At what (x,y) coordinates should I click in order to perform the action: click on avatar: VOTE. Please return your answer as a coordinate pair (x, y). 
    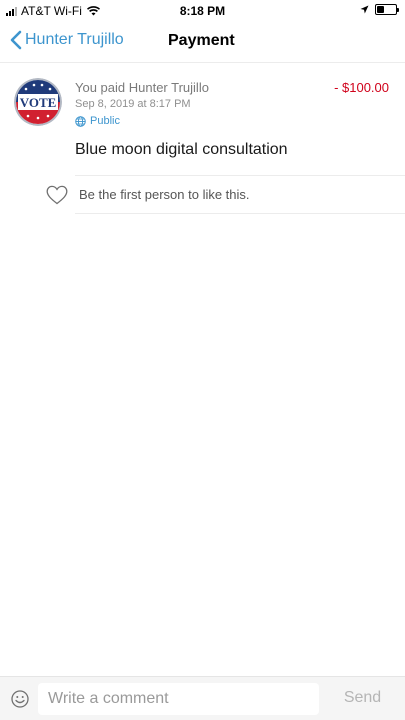
    Looking at the image, I should click on (38, 102).